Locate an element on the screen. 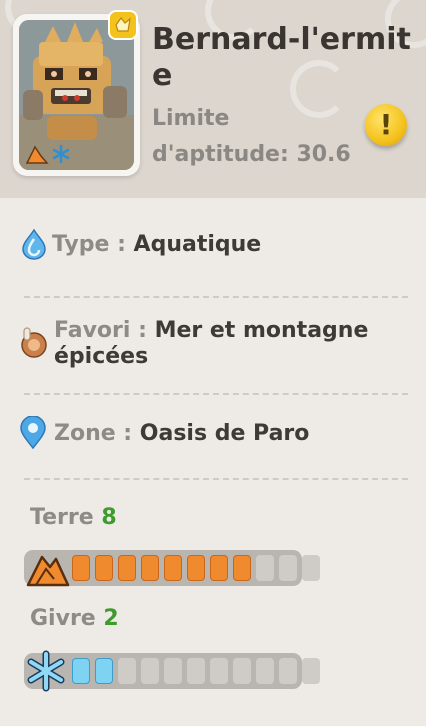 The height and width of the screenshot is (726, 426). favorite-row: Favori : Mer et montagne épicées is located at coordinates (215, 346).